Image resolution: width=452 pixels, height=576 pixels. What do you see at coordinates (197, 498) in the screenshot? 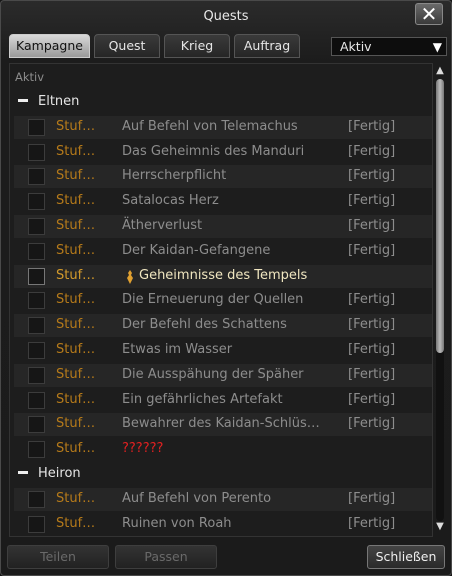
I see `quest-name: Auf Befehl von Perento` at bounding box center [197, 498].